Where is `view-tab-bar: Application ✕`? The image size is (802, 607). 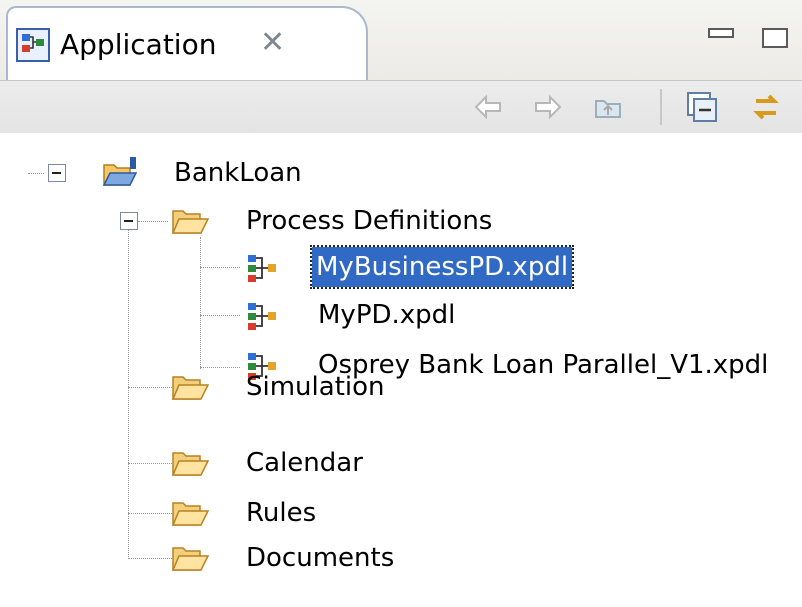 view-tab-bar: Application ✕ is located at coordinates (401, 40).